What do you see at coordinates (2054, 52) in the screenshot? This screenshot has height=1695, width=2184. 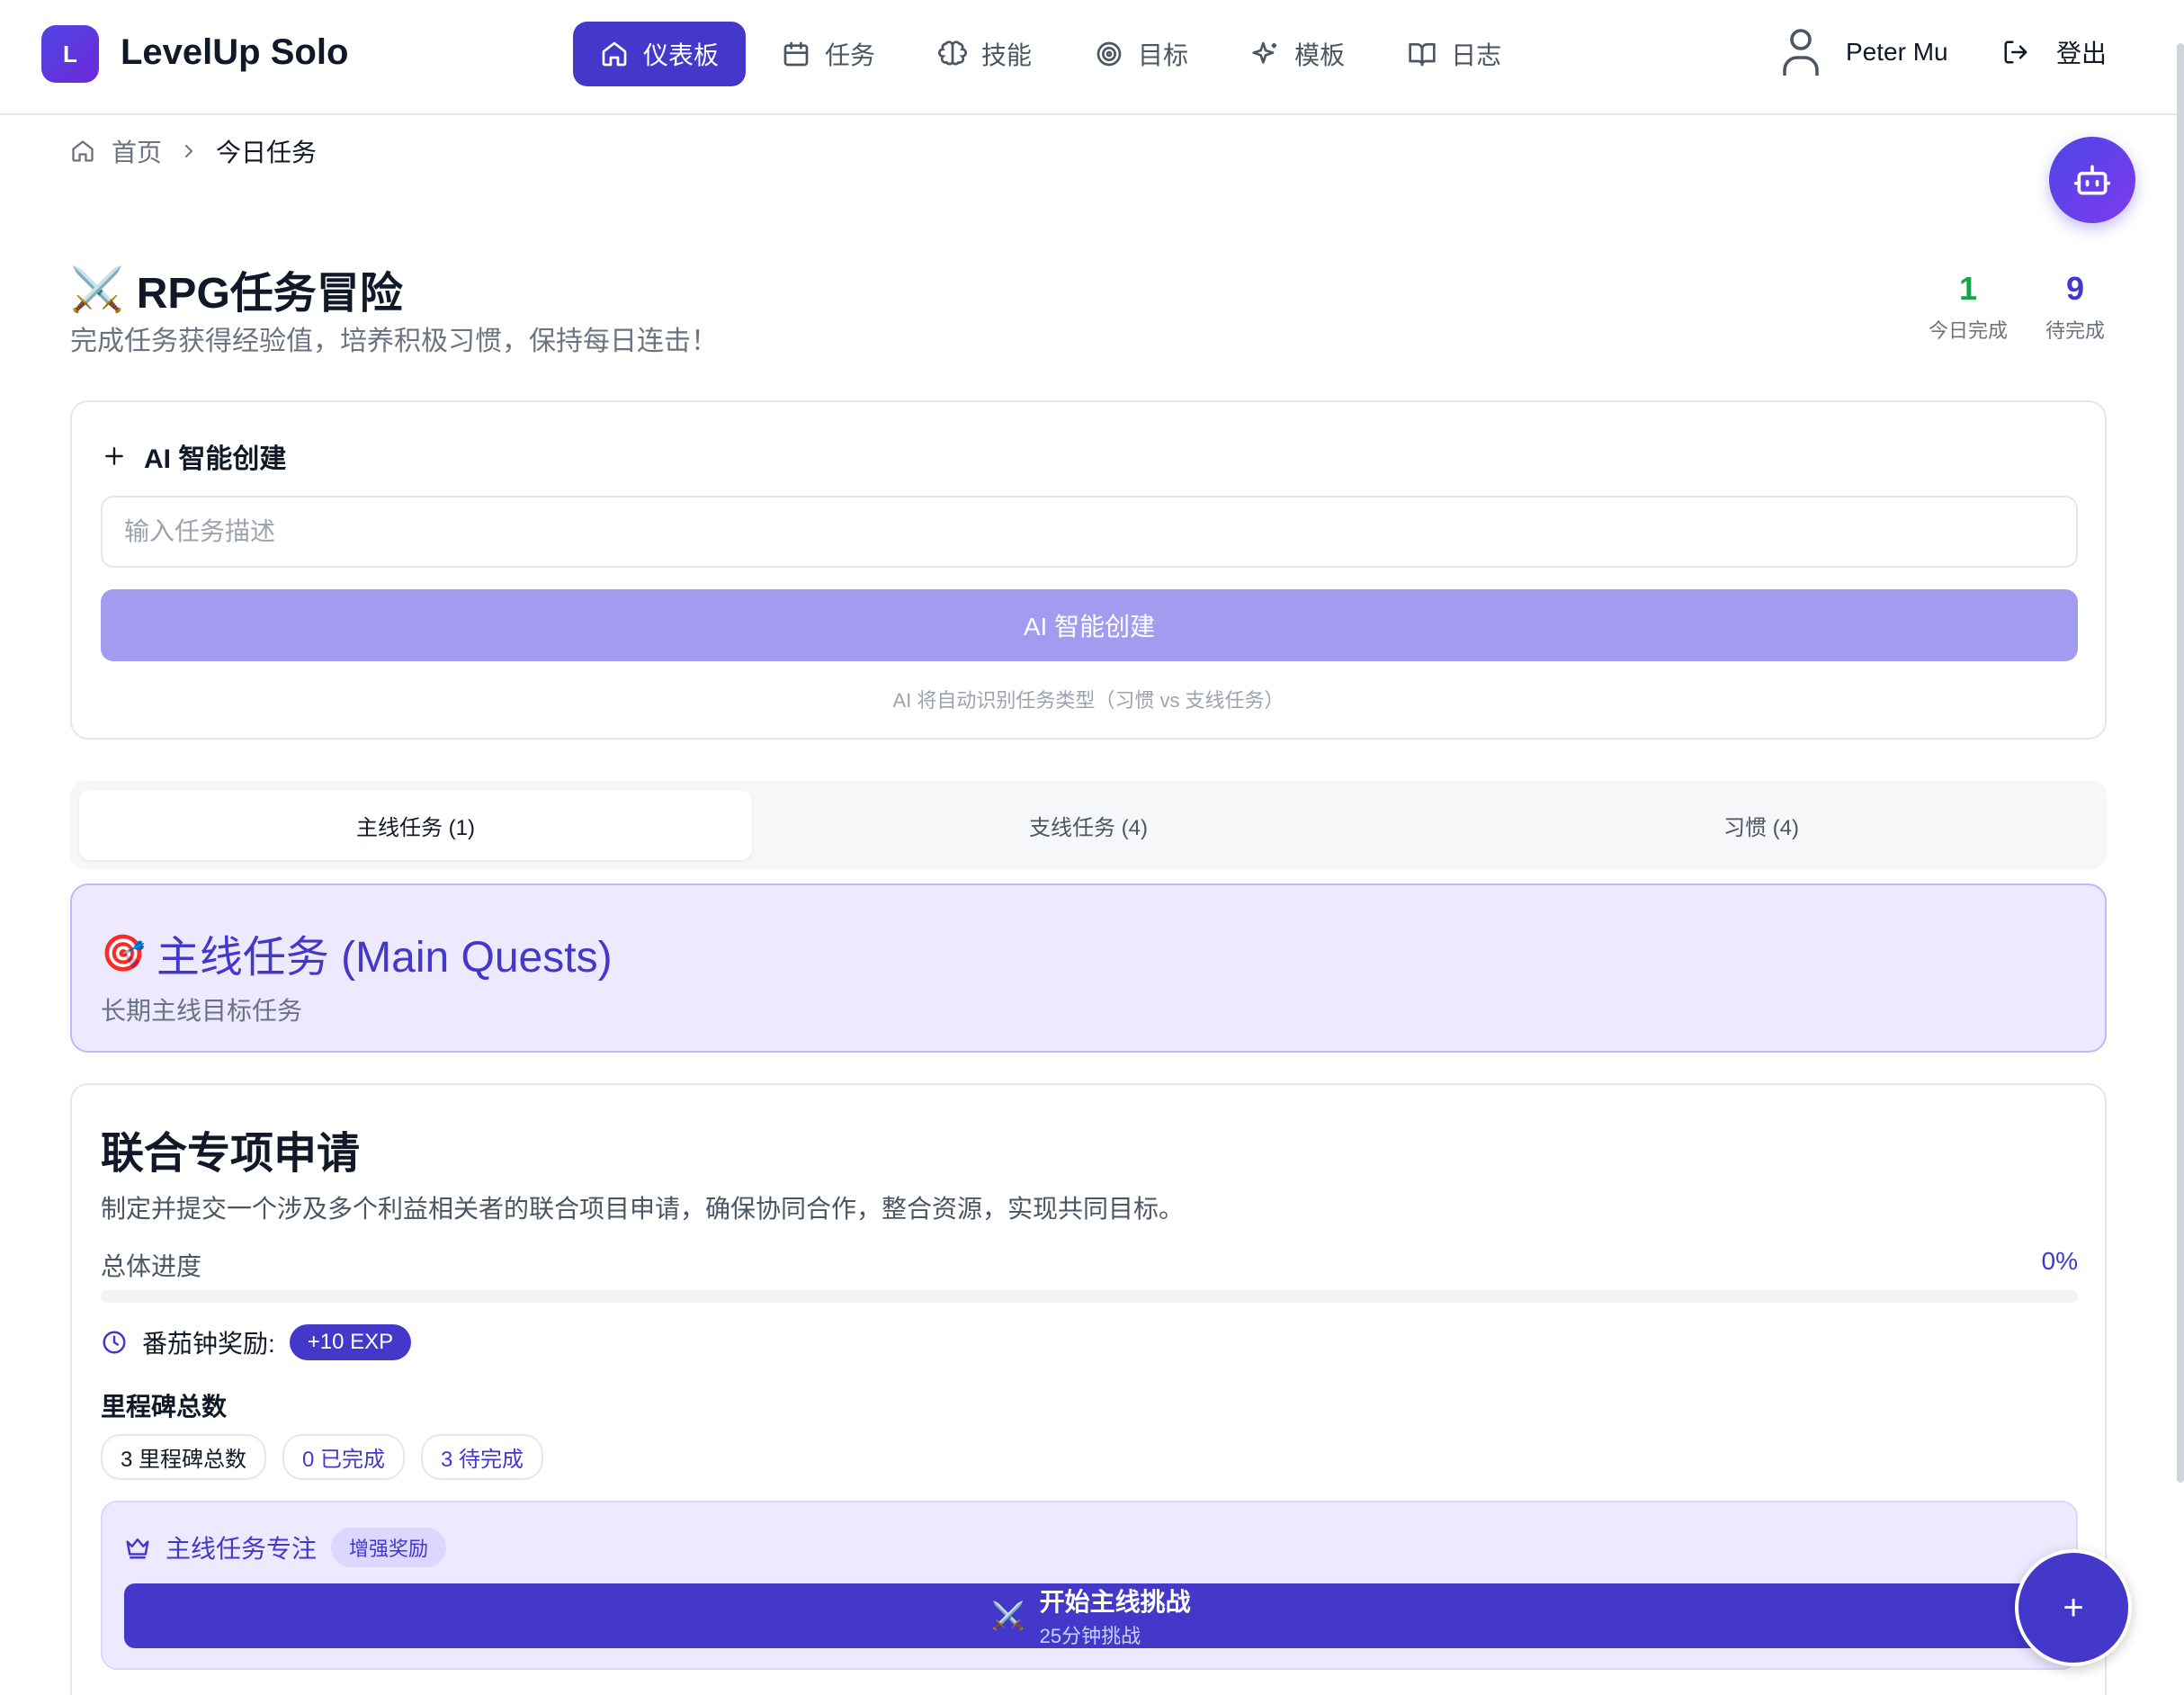 I see `logout-button: 登出` at bounding box center [2054, 52].